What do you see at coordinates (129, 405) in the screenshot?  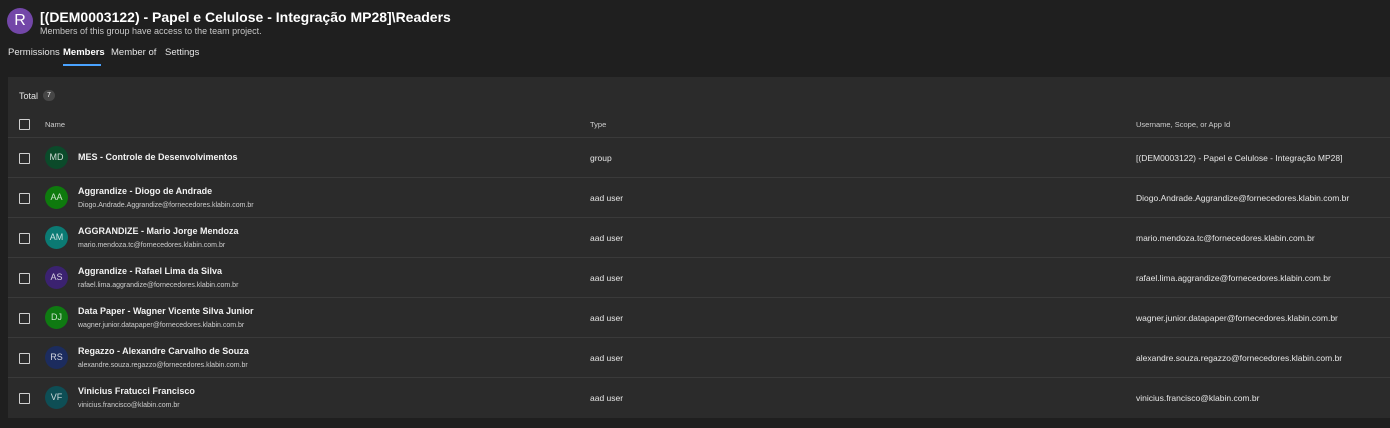 I see `member-email: vinicius.francisco@klabin.com.br` at bounding box center [129, 405].